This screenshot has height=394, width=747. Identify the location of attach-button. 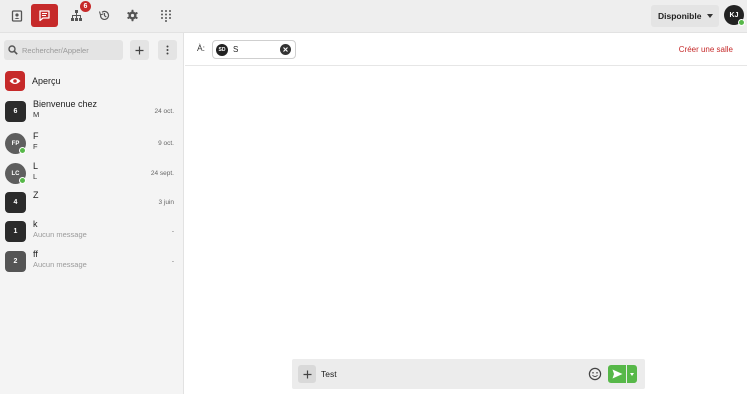
(307, 374).